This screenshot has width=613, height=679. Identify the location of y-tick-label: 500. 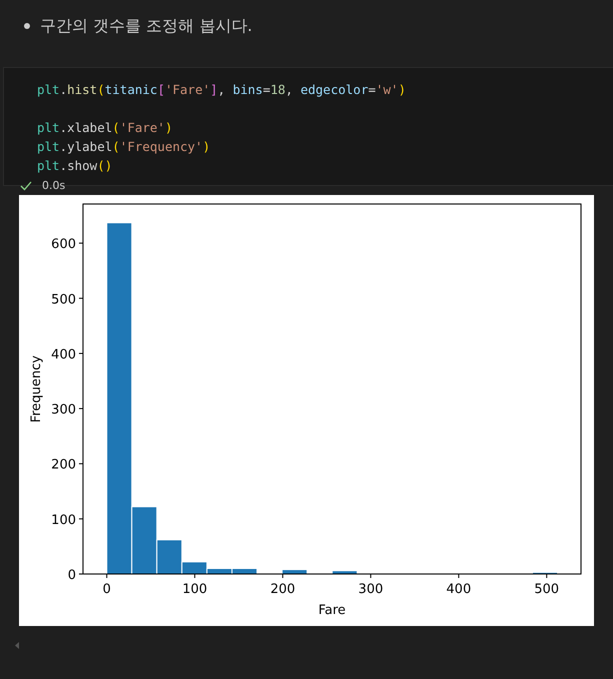
(63, 300).